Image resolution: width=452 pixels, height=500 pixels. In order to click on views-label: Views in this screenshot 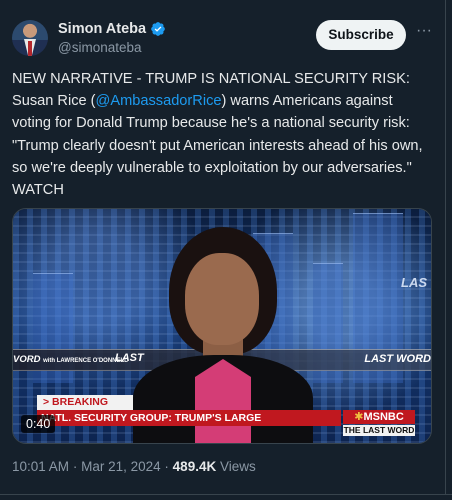, I will do `click(237, 466)`.